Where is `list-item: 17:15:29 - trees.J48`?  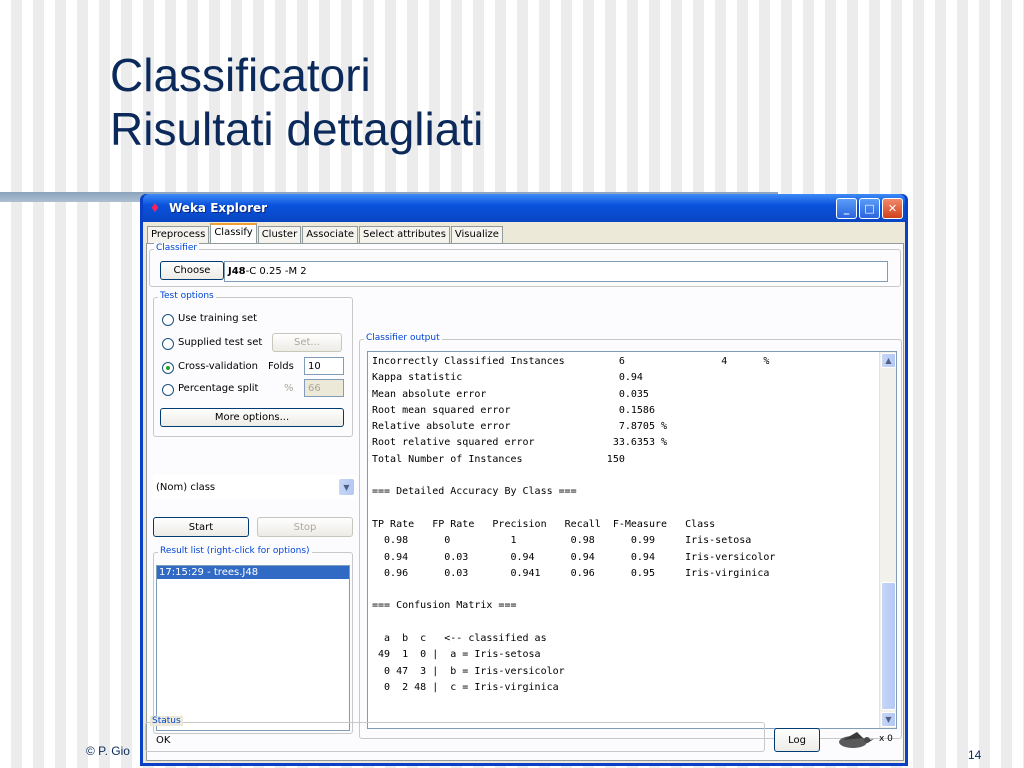
list-item: 17:15:29 - trees.J48 is located at coordinates (253, 572).